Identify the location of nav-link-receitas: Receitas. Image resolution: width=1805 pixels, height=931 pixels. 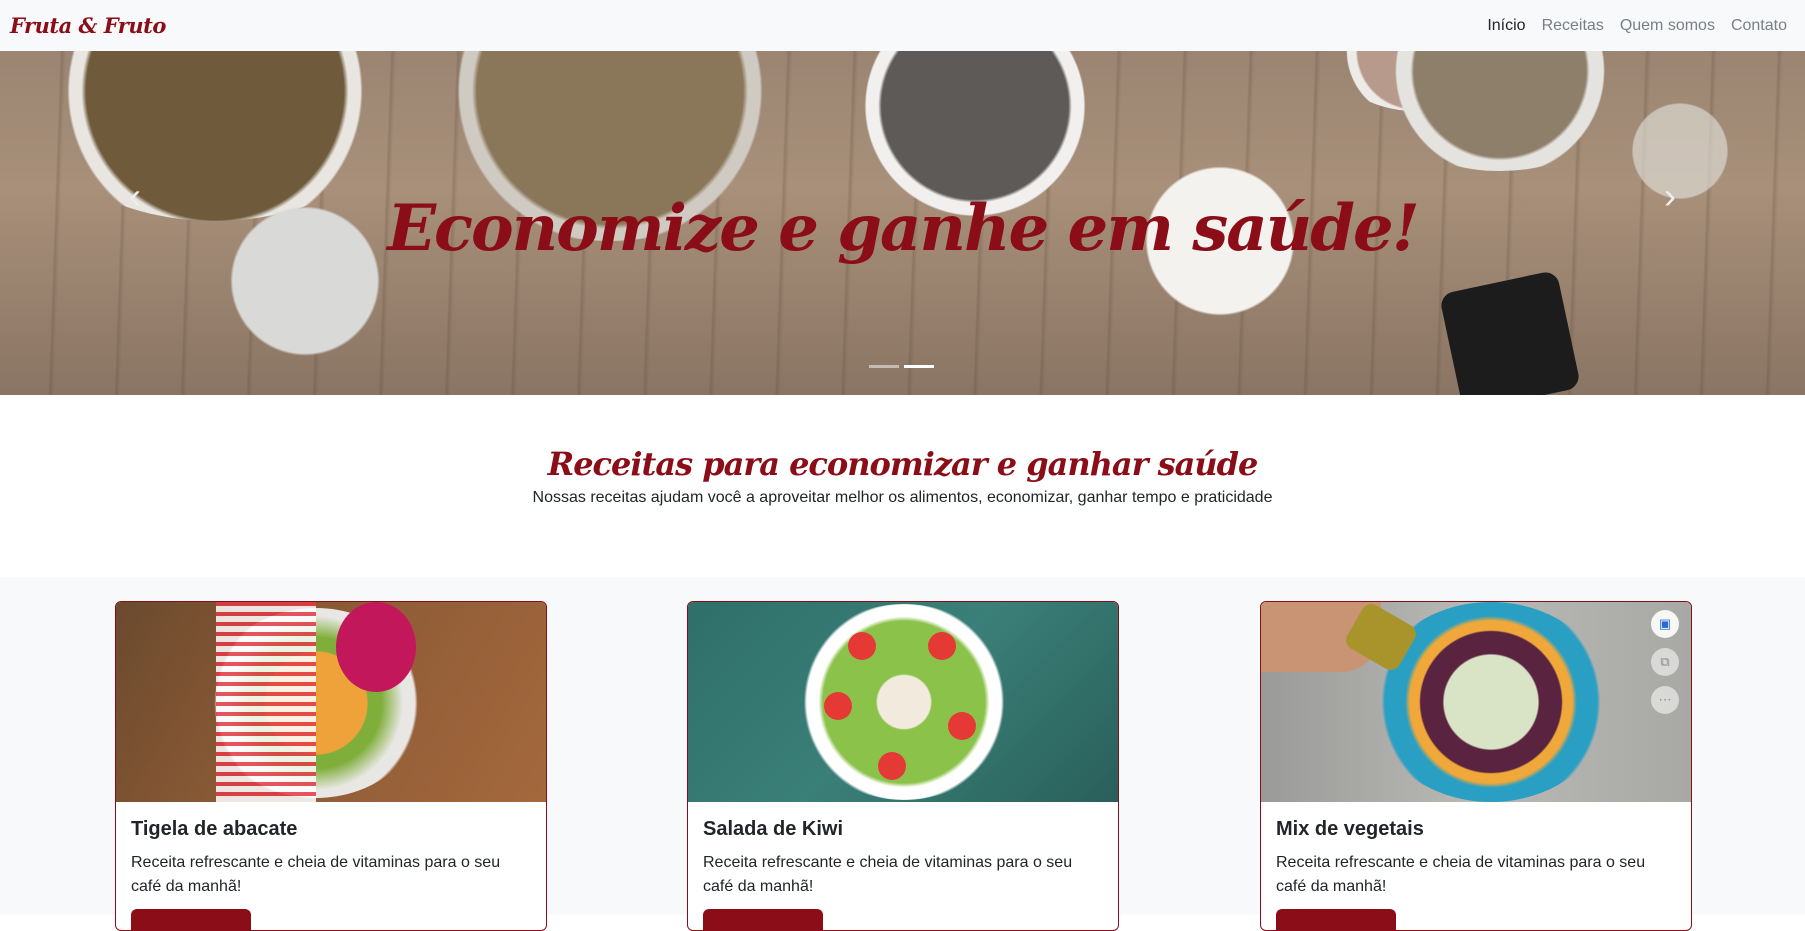
(1573, 26).